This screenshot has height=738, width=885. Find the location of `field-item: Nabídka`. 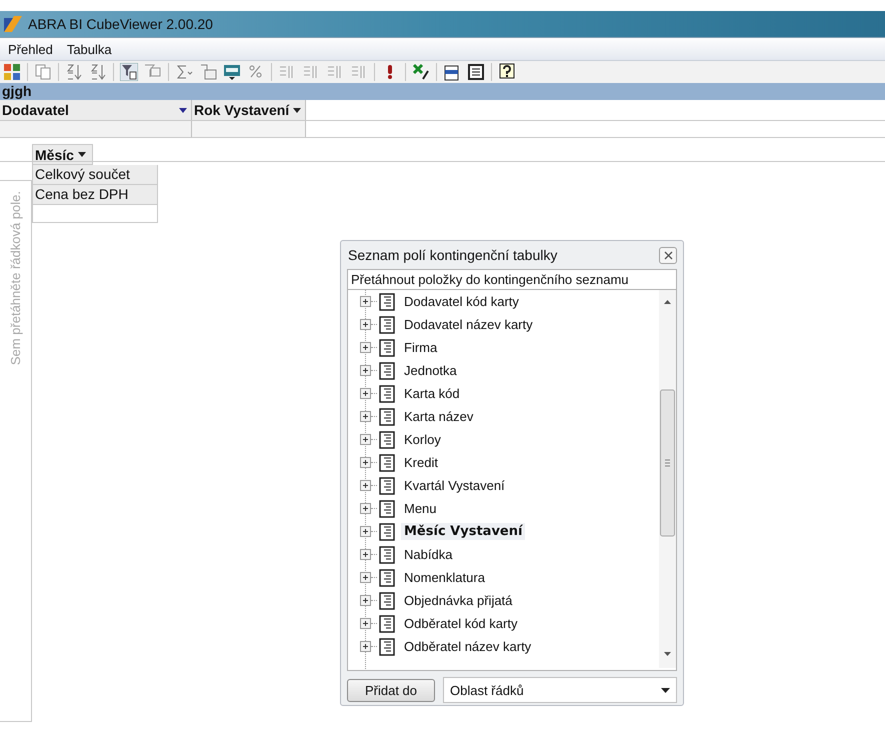

field-item: Nabídka is located at coordinates (428, 554).